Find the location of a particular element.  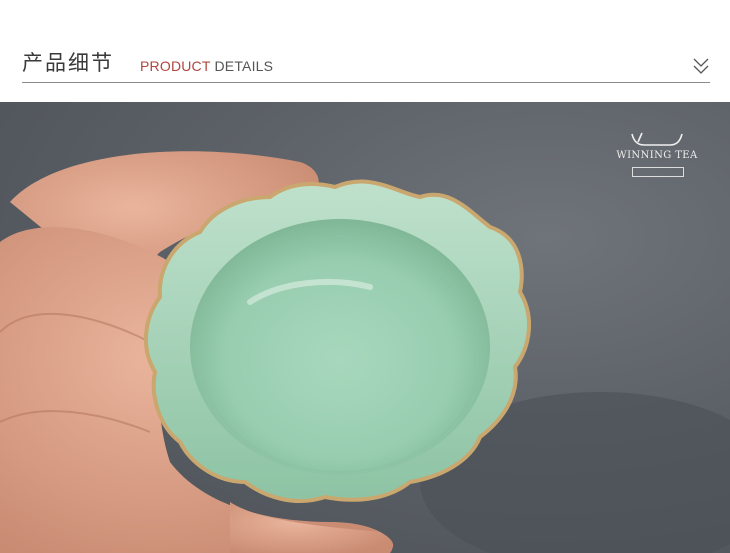

brand-logo-text: WINNING TEA is located at coordinates (657, 155).